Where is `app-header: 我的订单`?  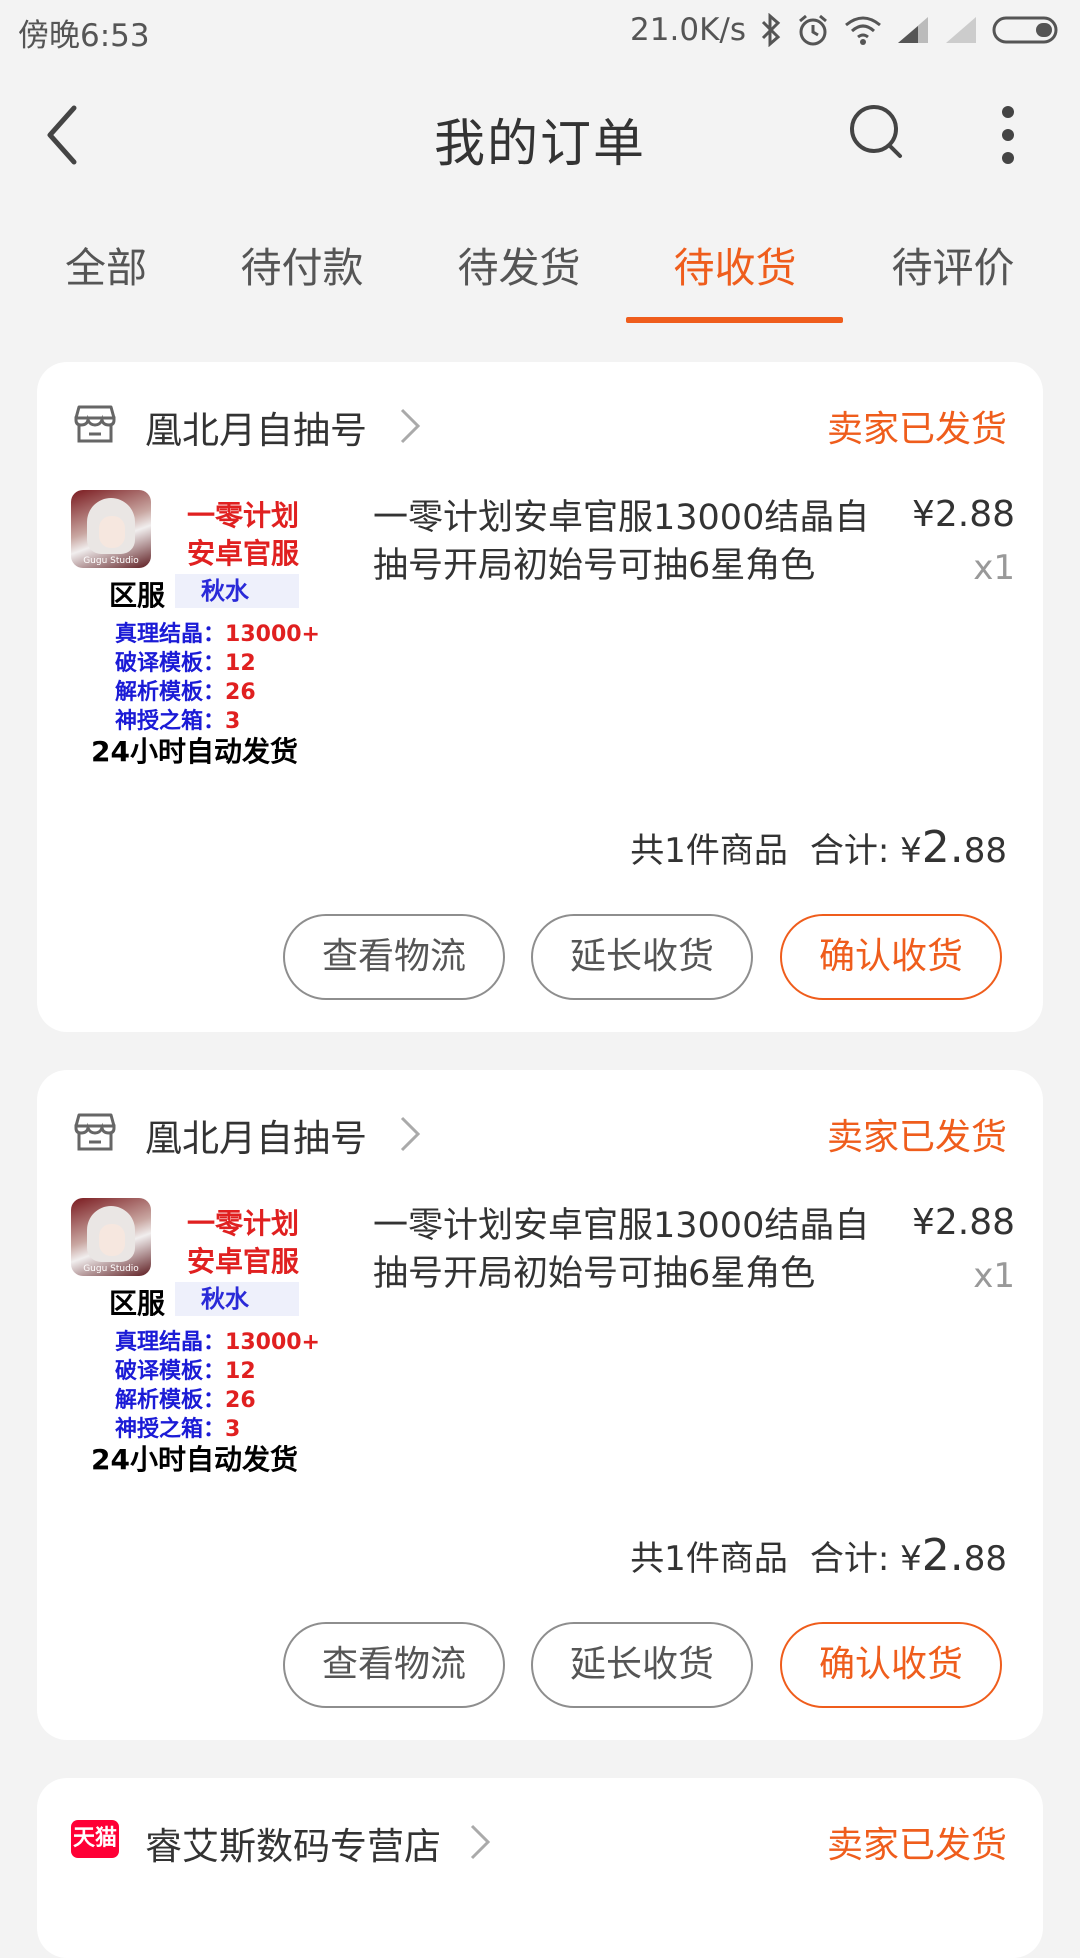 app-header: 我的订单 is located at coordinates (540, 135).